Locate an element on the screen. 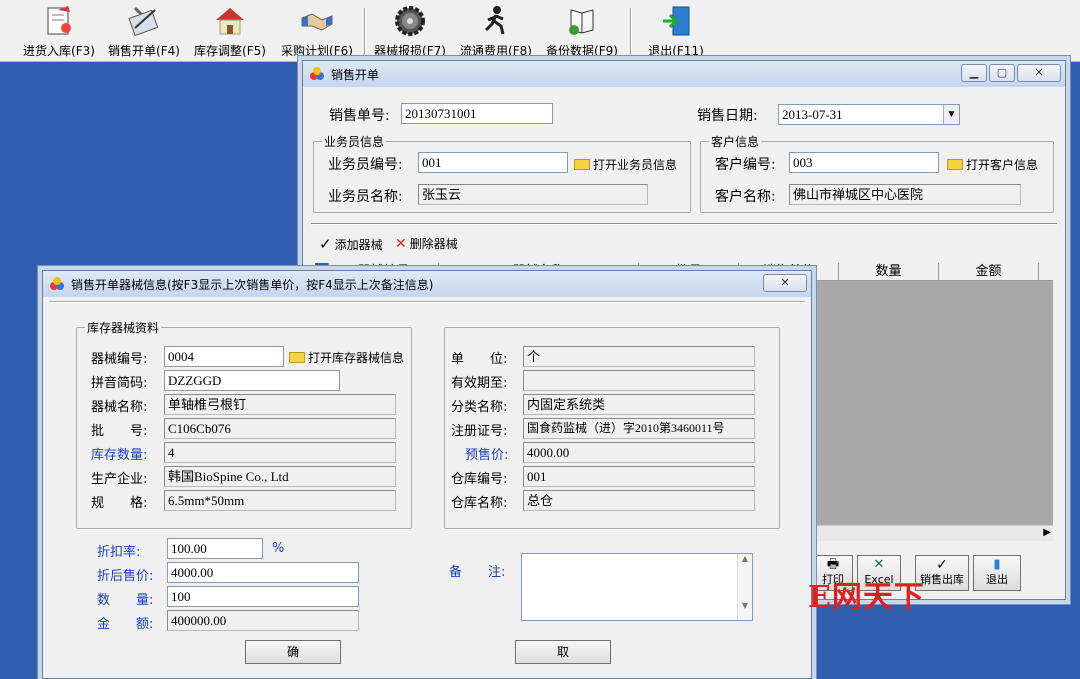 The height and width of the screenshot is (679, 1080). ok-button: 确 is located at coordinates (293, 652).